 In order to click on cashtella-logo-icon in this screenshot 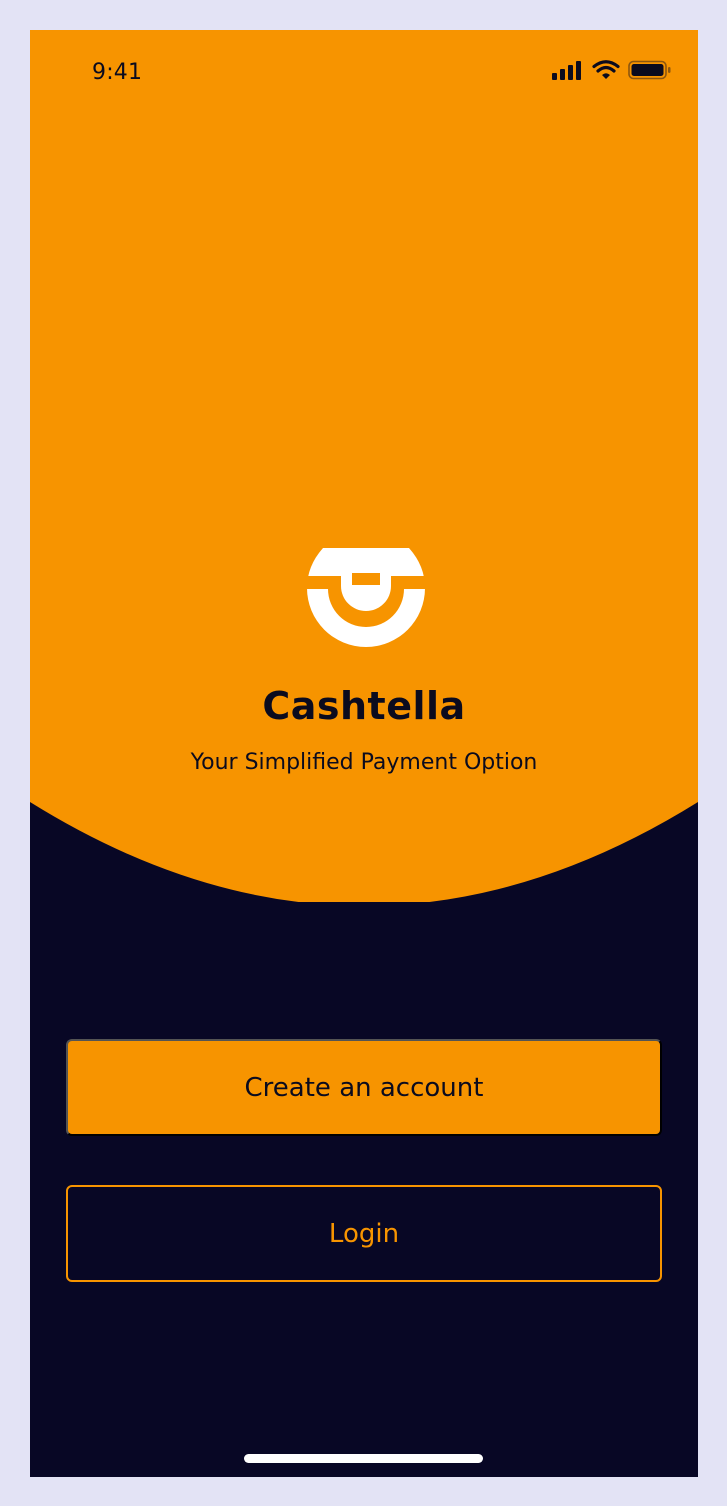, I will do `click(366, 602)`.